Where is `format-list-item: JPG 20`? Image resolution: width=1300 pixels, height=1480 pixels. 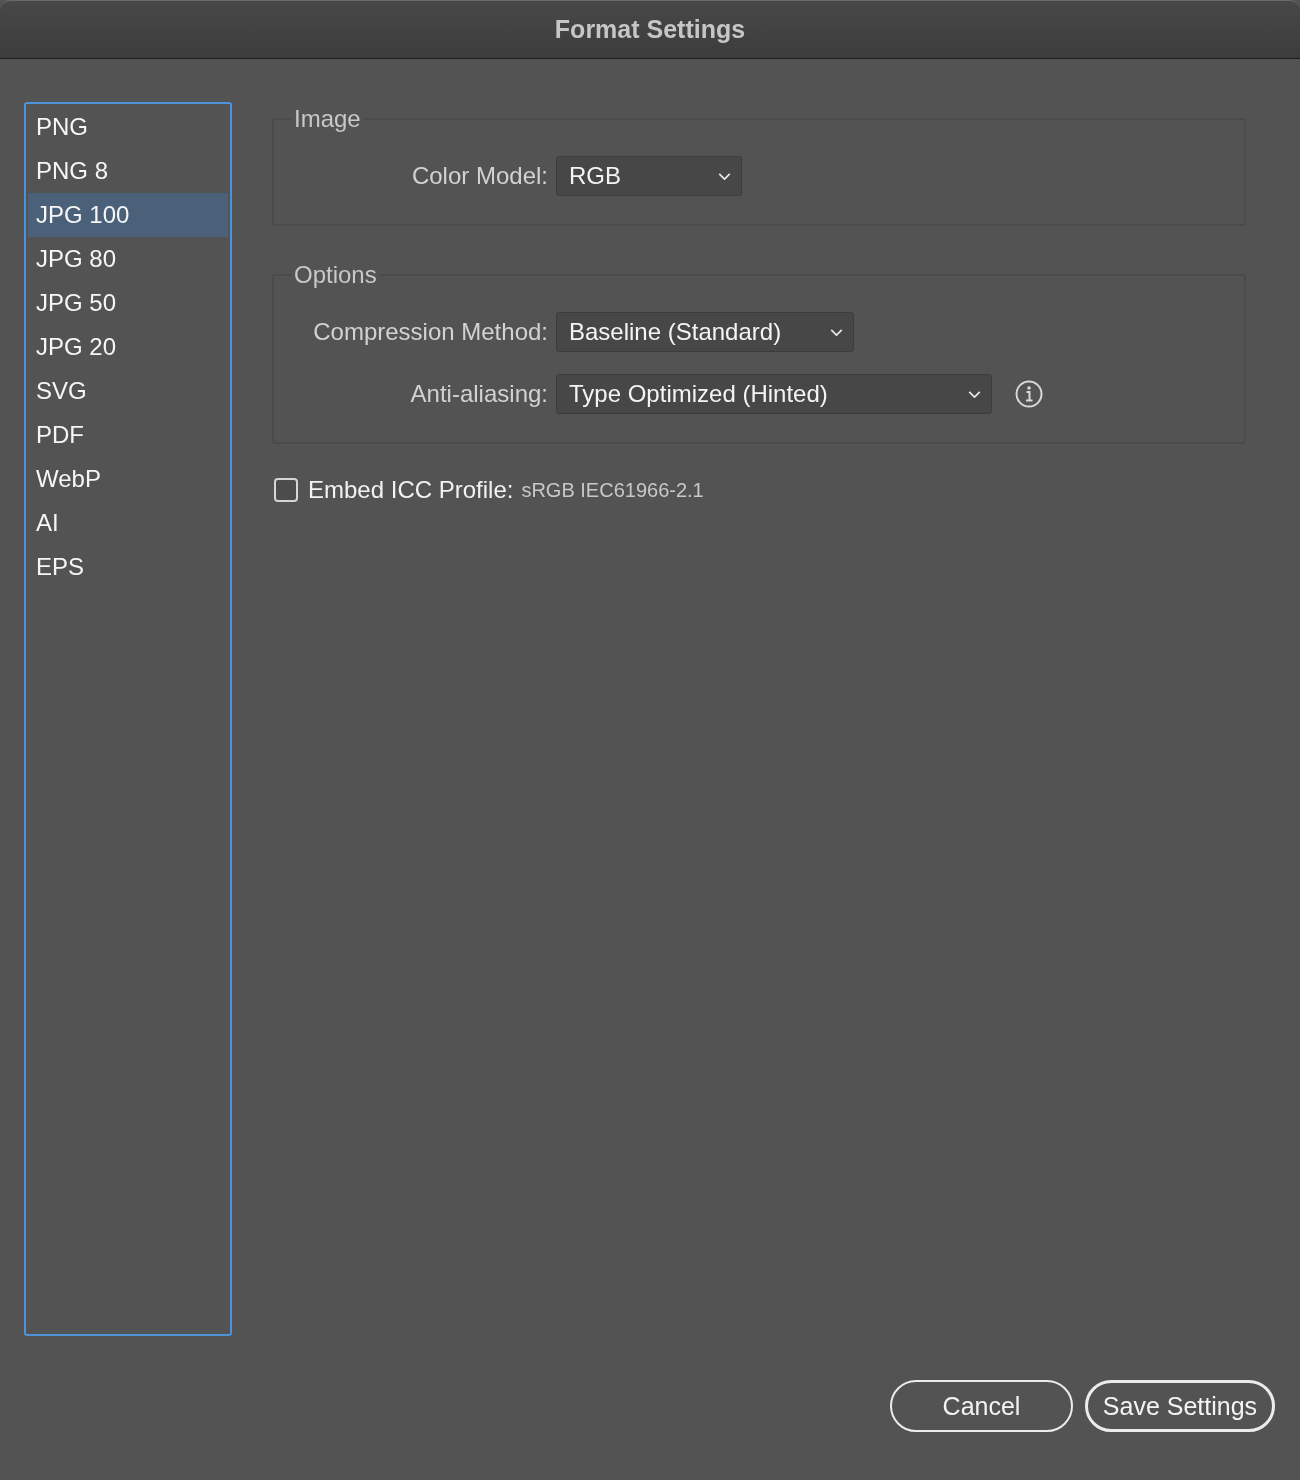 format-list-item: JPG 20 is located at coordinates (128, 347).